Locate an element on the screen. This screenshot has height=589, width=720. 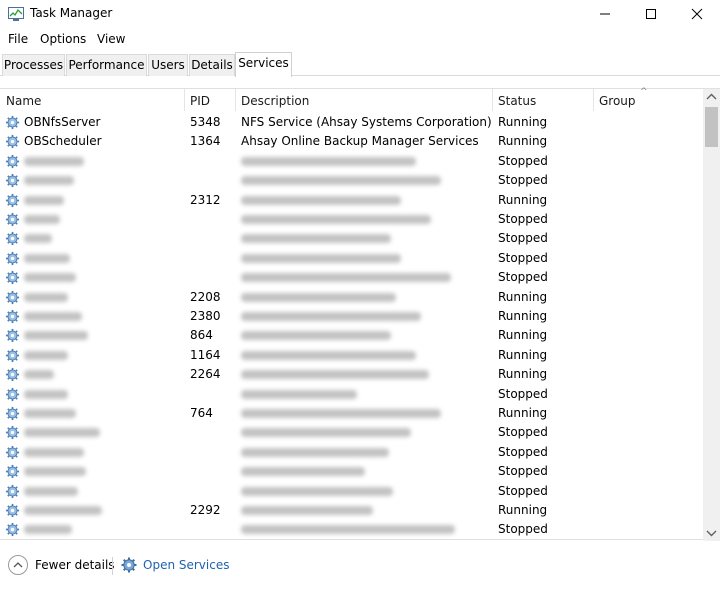
close-button is located at coordinates (697, 14).